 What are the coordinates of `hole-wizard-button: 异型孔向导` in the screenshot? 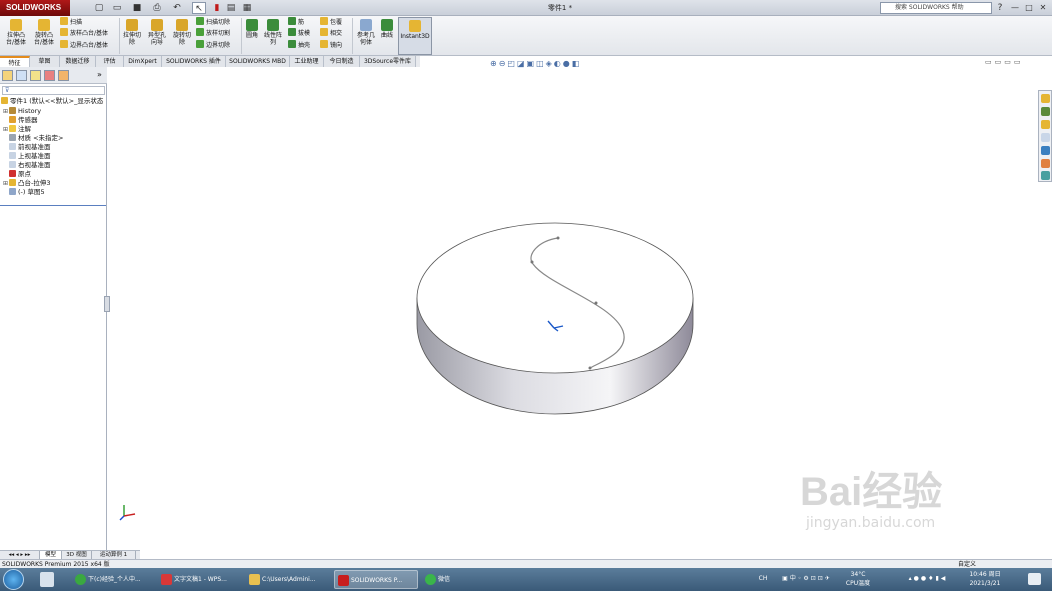 It's located at (157, 32).